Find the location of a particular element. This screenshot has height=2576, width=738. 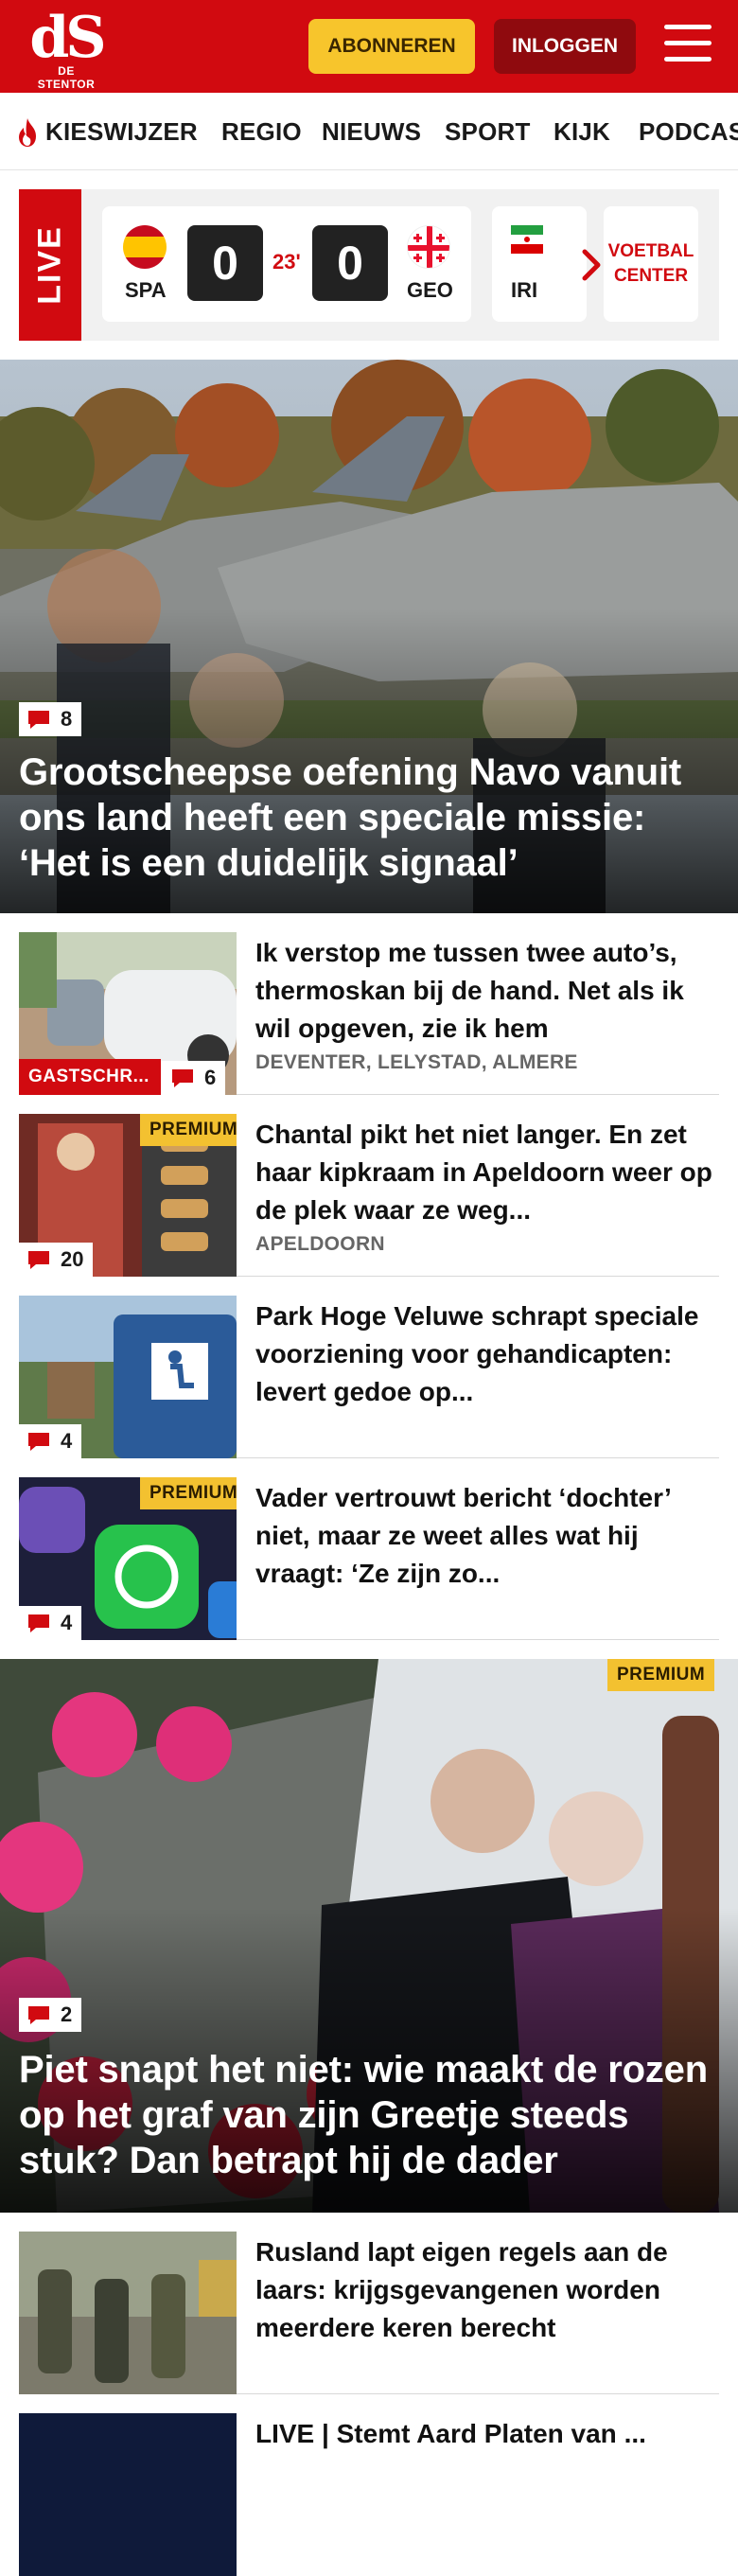

article-thumbnail: GASTSCHR... 6 is located at coordinates (128, 1013).